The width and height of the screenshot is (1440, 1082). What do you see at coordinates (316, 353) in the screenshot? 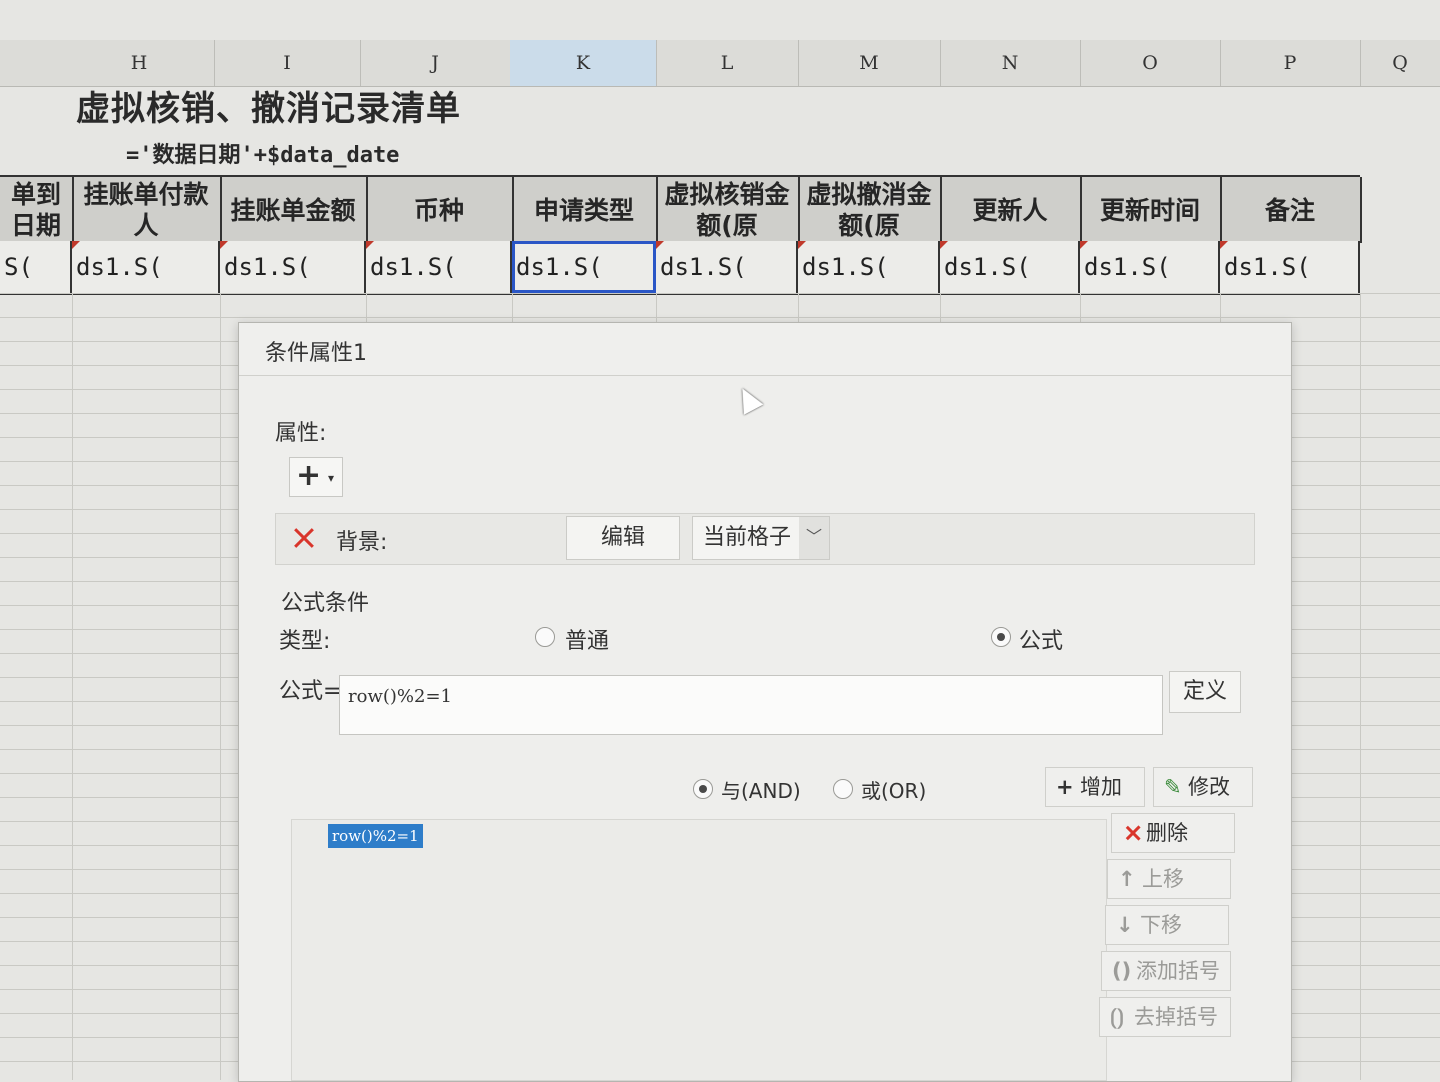
I see `dialog-title: 条件属性1` at bounding box center [316, 353].